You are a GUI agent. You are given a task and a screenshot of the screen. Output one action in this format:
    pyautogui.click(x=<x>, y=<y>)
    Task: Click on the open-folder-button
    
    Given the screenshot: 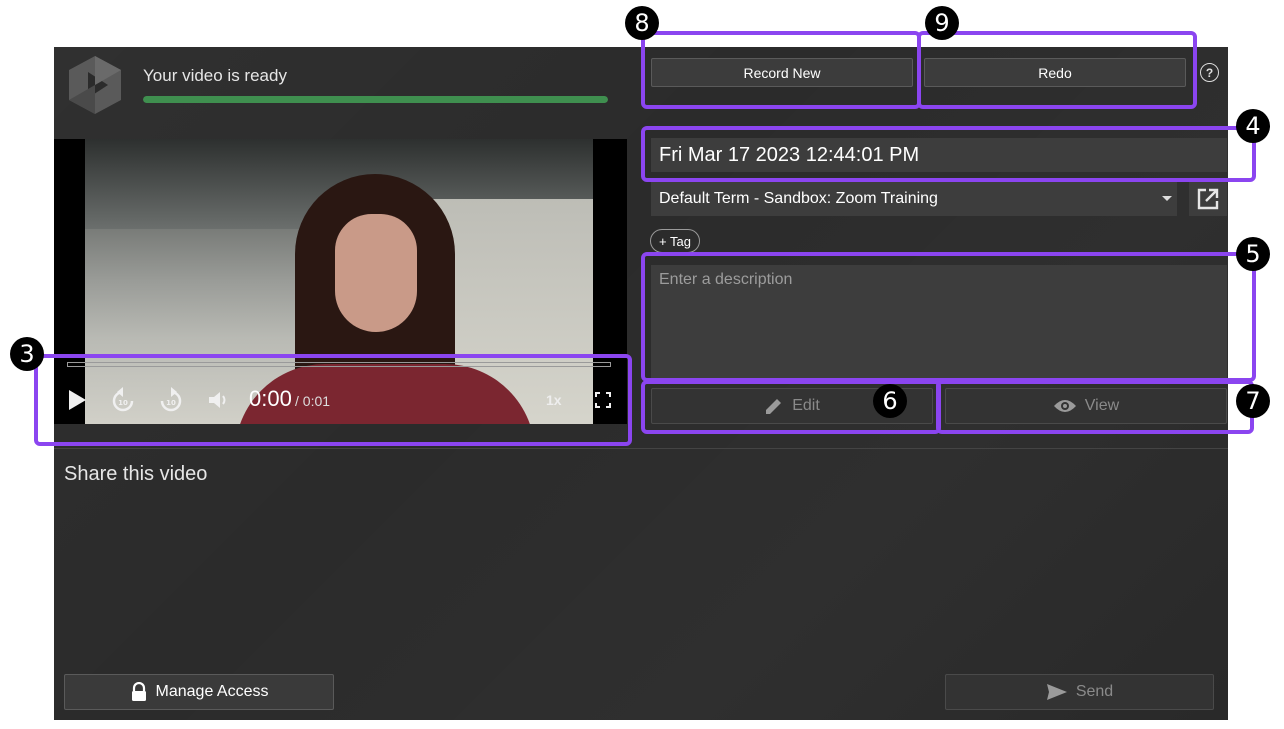 What is the action you would take?
    pyautogui.click(x=1208, y=199)
    